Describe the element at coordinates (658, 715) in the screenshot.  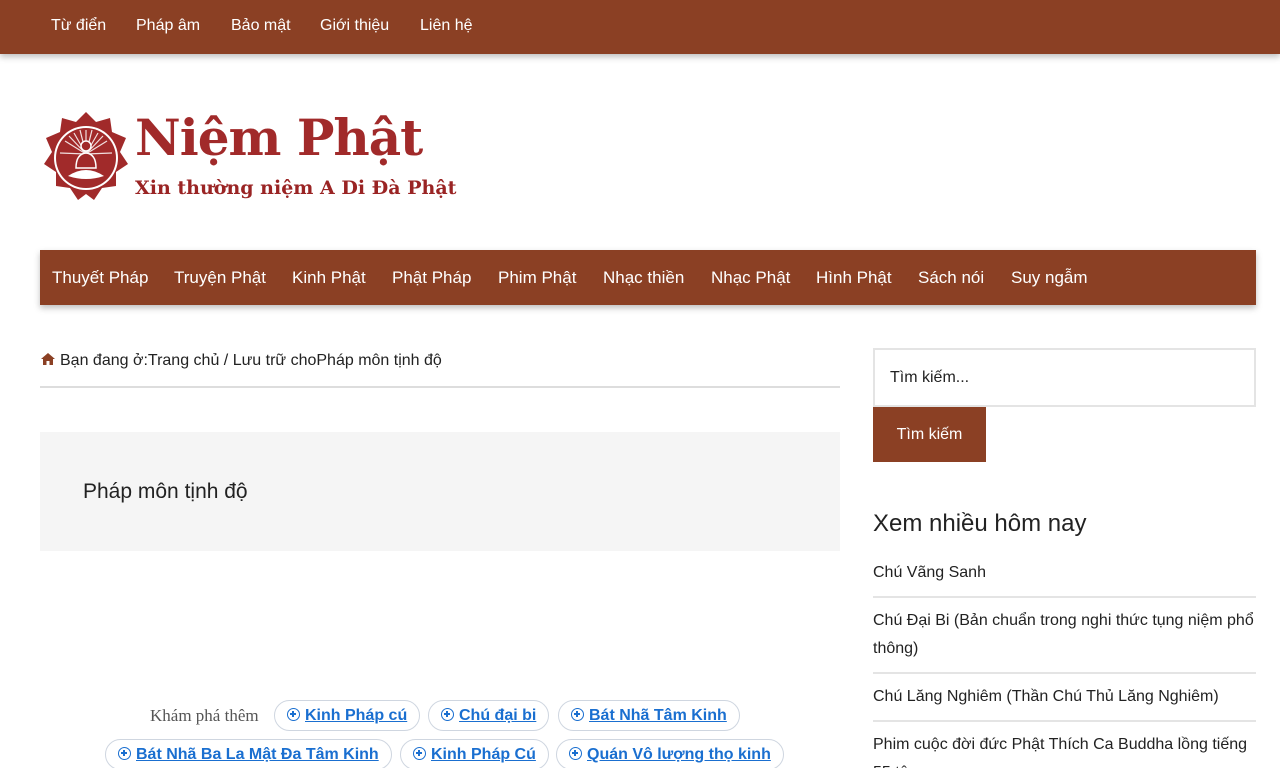
I see `tag-label: Bát Nhã Tâm Kinh` at that location.